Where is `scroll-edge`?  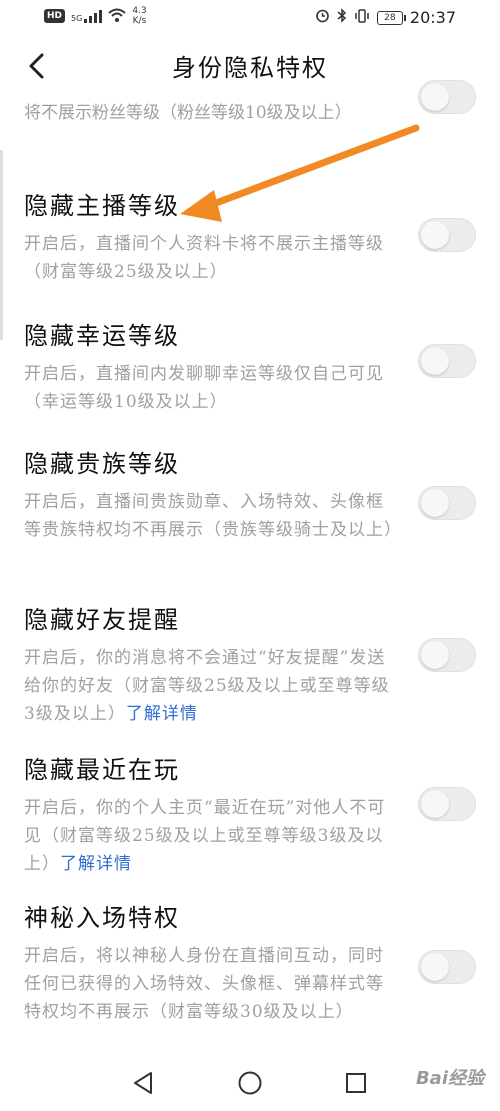 scroll-edge is located at coordinates (1, 245).